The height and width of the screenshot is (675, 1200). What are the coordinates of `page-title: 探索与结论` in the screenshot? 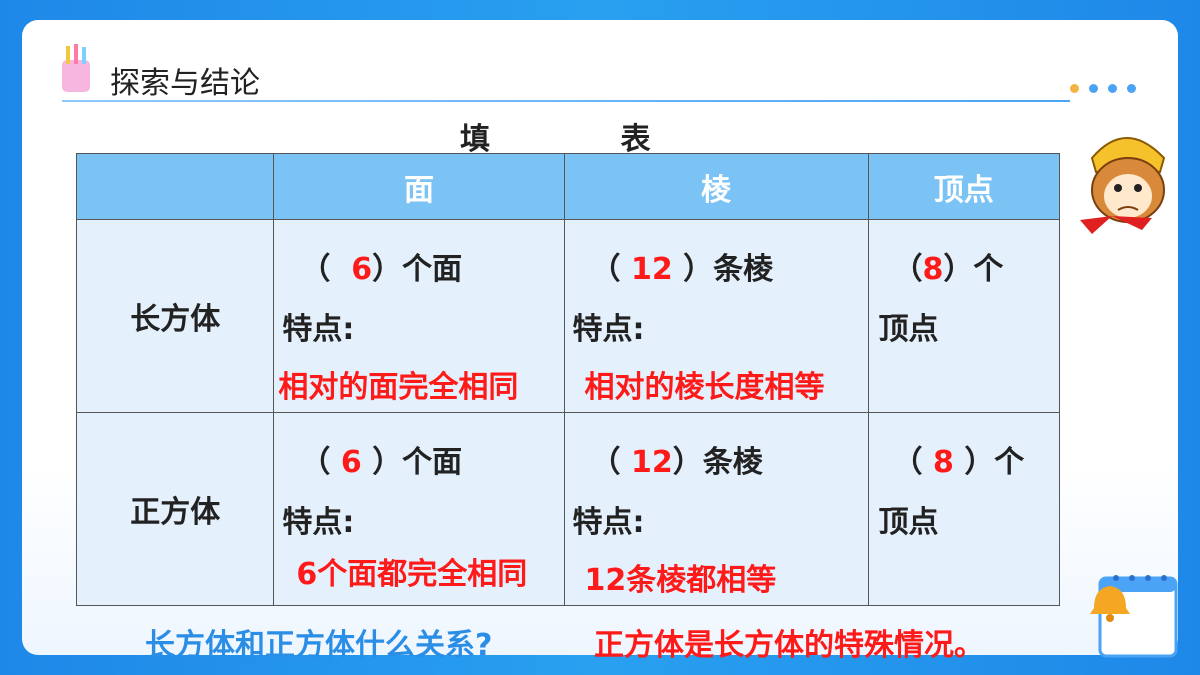 It's located at (185, 83).